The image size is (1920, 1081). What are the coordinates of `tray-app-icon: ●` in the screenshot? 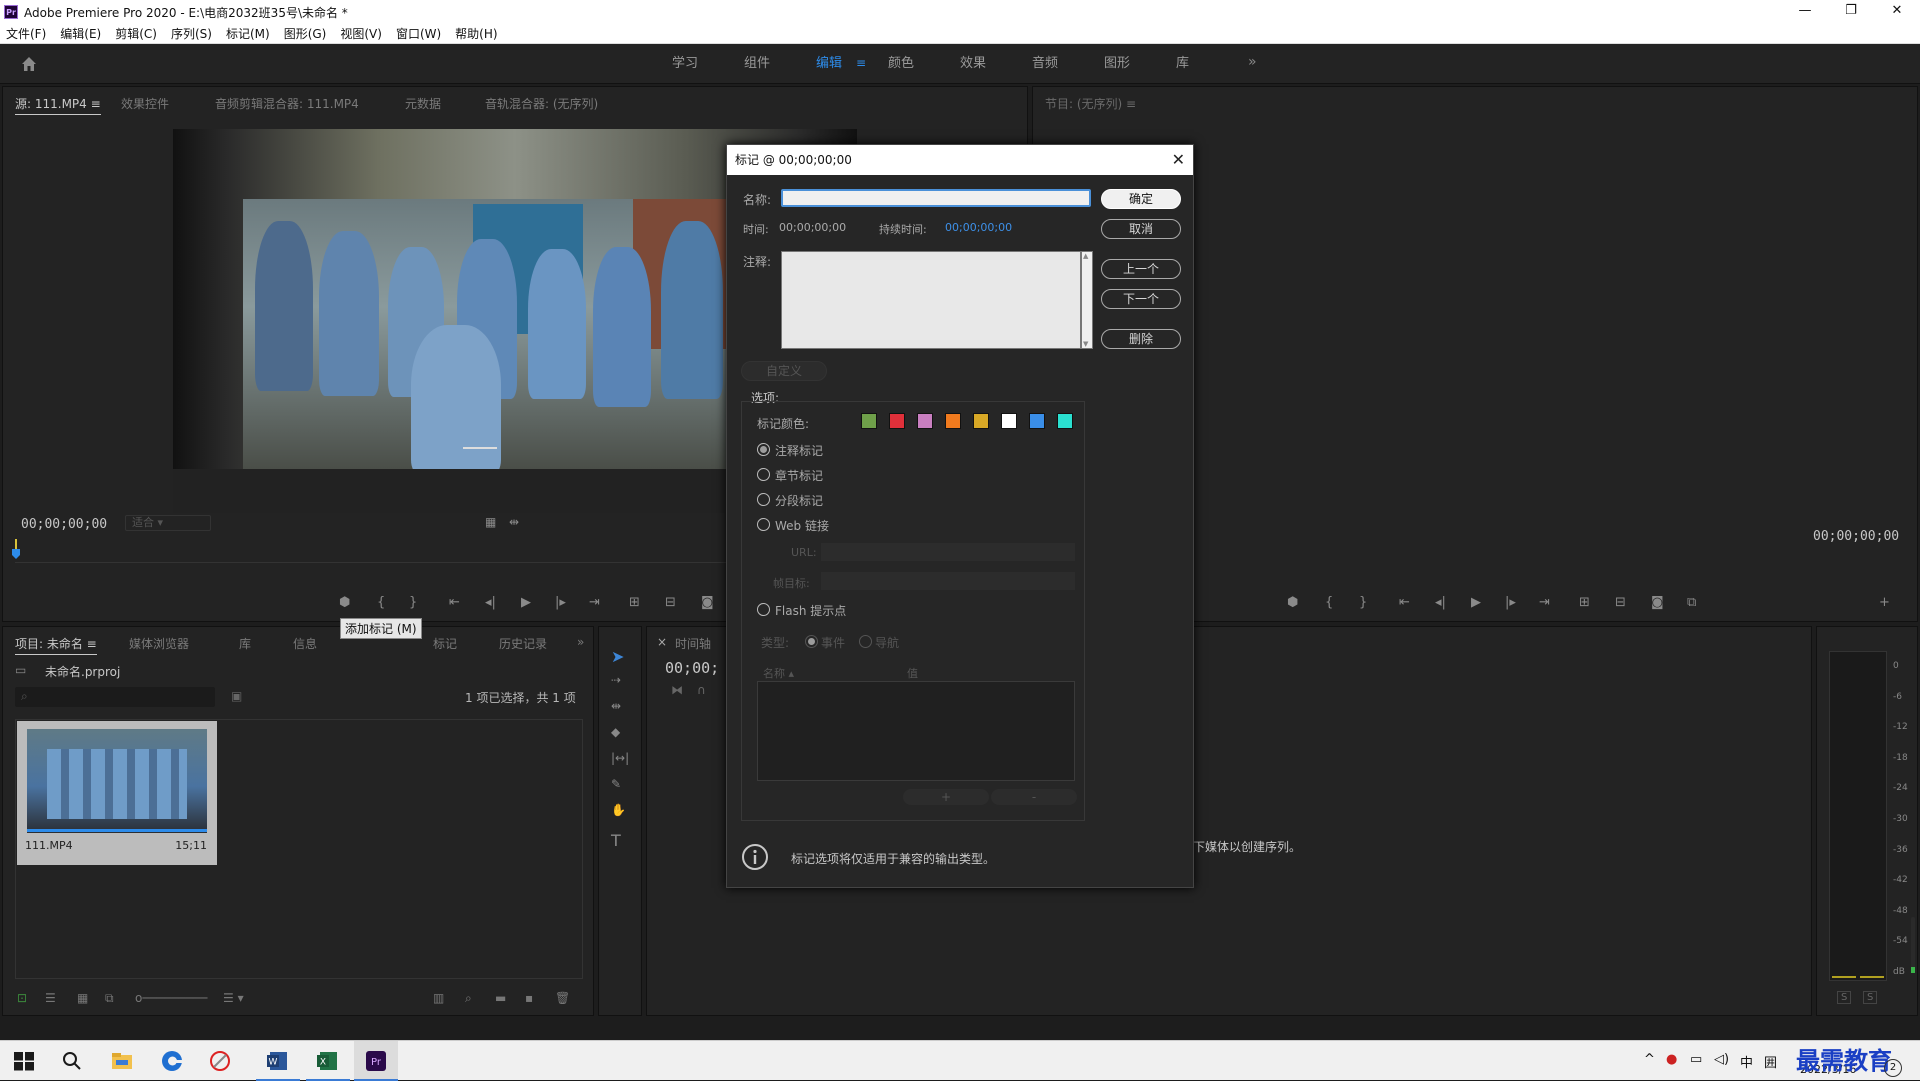 It's located at (1671, 1059).